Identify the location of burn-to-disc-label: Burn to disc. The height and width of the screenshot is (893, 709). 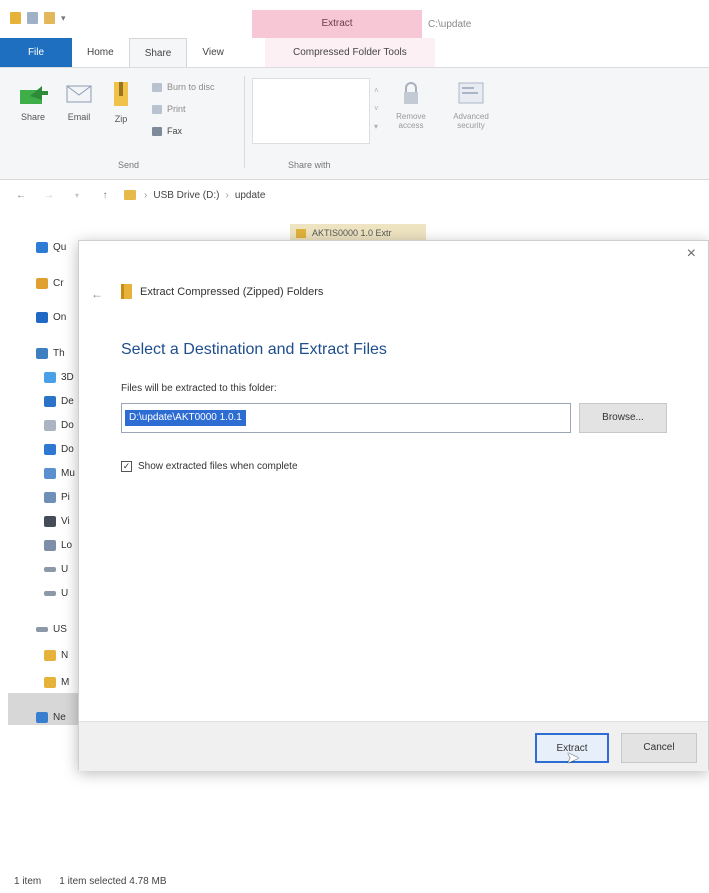
(191, 87).